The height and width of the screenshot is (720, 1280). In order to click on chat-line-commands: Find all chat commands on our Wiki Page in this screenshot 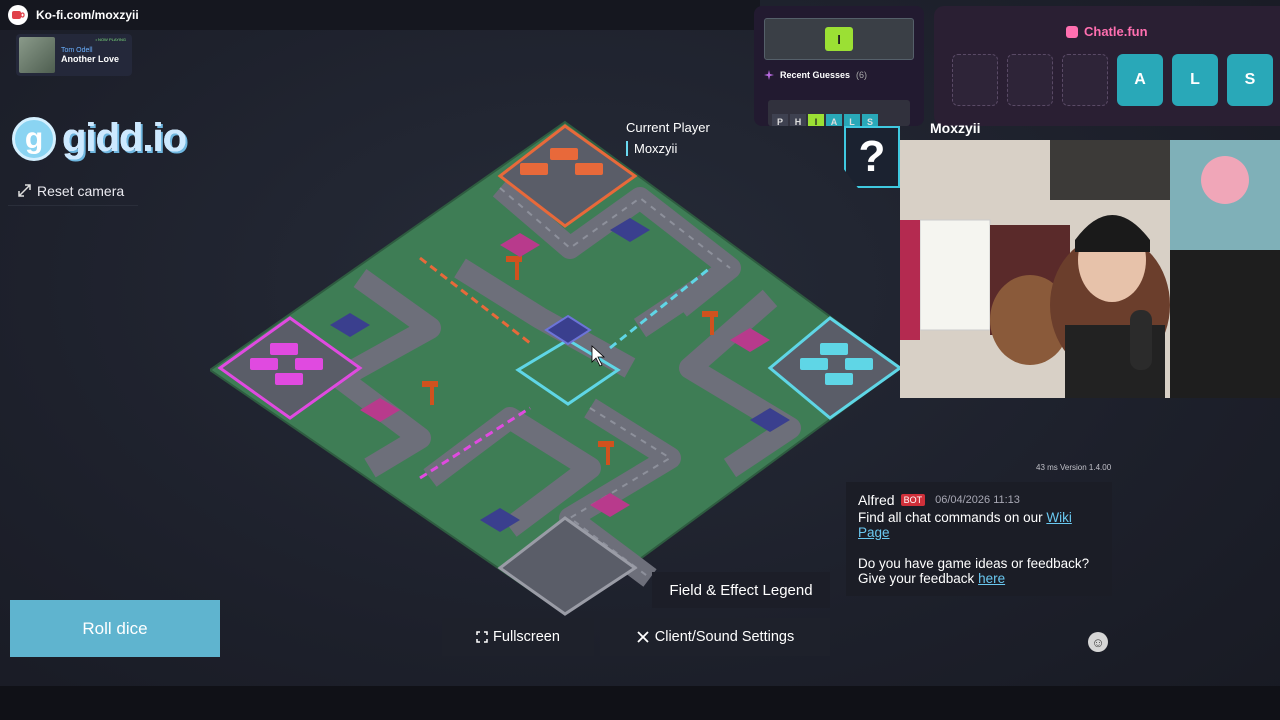, I will do `click(979, 525)`.